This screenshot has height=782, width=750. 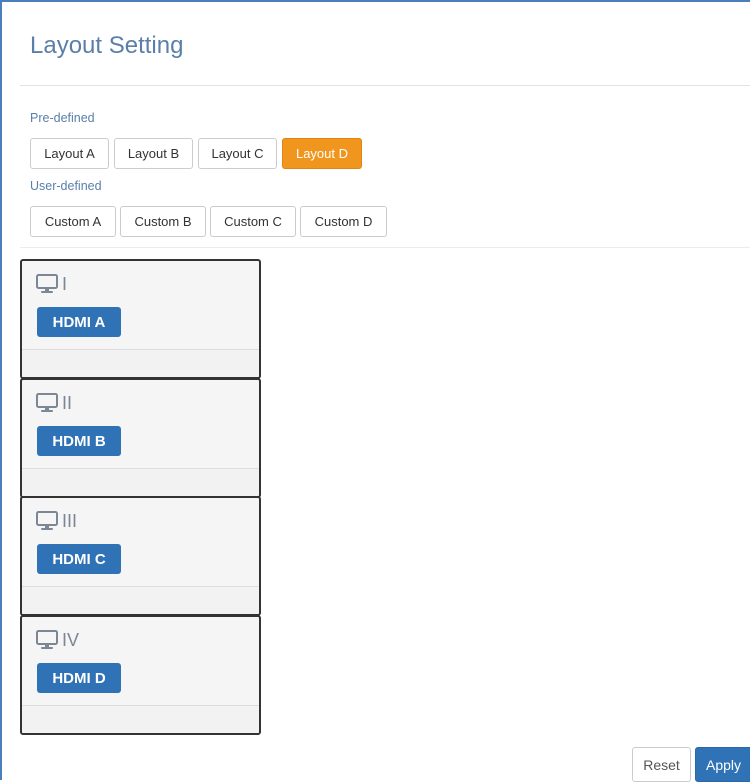 What do you see at coordinates (69, 153) in the screenshot?
I see `layout-a-button: Layout A` at bounding box center [69, 153].